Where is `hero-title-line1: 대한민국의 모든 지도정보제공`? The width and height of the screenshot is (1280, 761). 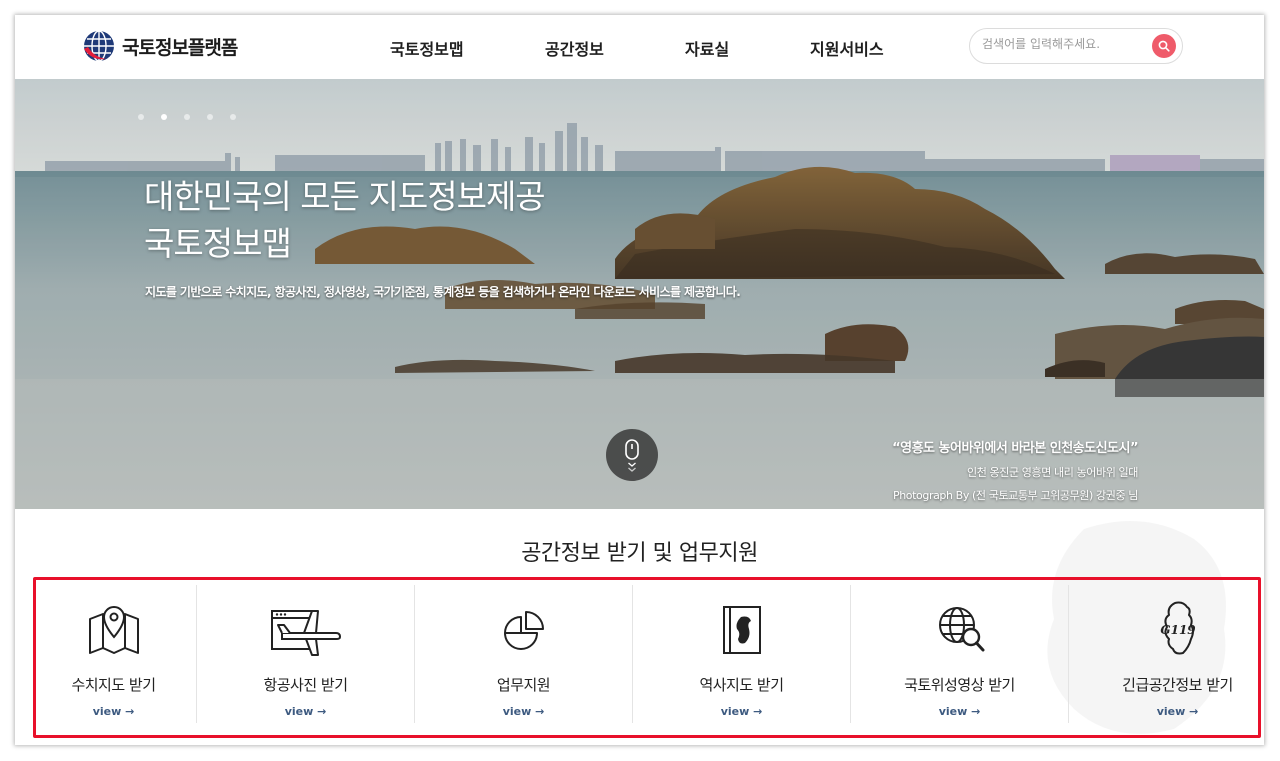 hero-title-line1: 대한민국의 모든 지도정보제공 is located at coordinates (345, 196).